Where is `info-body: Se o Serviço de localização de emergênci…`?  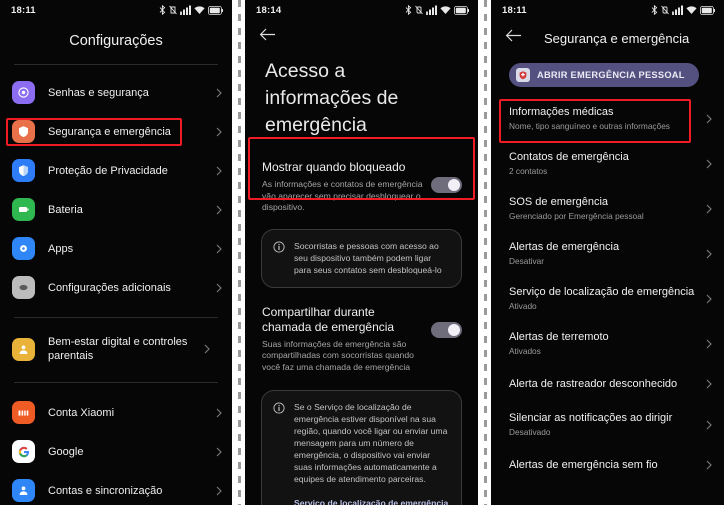 info-body: Se o Serviço de localização de emergênci… is located at coordinates (371, 453).